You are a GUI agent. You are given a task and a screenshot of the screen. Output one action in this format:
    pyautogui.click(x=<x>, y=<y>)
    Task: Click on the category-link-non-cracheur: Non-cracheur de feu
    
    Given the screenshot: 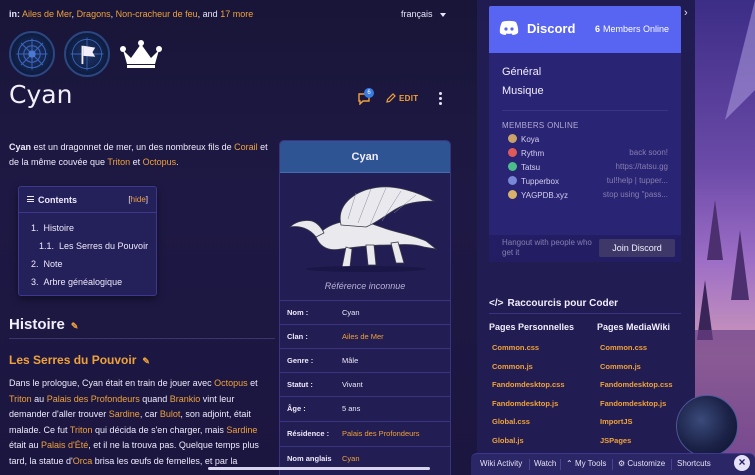 What is the action you would take?
    pyautogui.click(x=157, y=14)
    